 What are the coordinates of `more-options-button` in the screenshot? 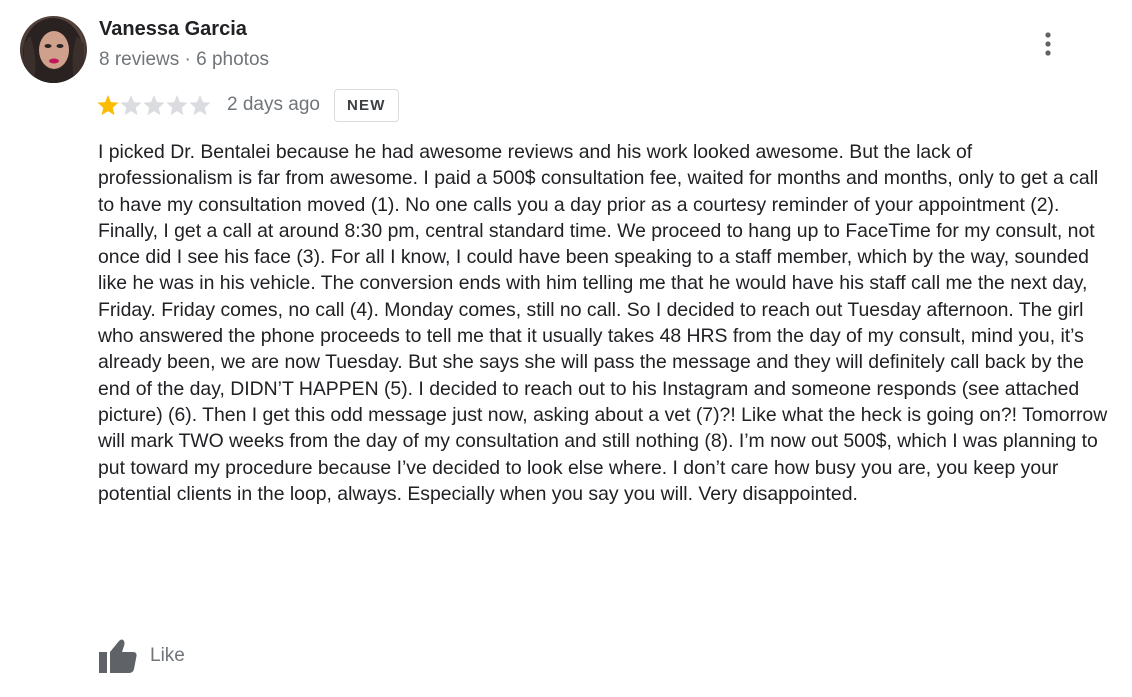 It's located at (1048, 44).